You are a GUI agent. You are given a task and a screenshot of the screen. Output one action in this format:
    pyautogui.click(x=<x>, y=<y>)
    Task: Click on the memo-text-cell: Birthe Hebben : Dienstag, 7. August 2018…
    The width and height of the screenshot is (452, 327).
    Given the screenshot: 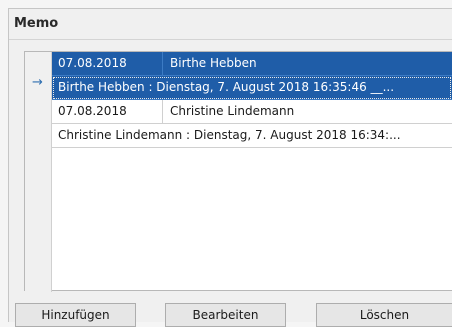 What is the action you would take?
    pyautogui.click(x=252, y=87)
    